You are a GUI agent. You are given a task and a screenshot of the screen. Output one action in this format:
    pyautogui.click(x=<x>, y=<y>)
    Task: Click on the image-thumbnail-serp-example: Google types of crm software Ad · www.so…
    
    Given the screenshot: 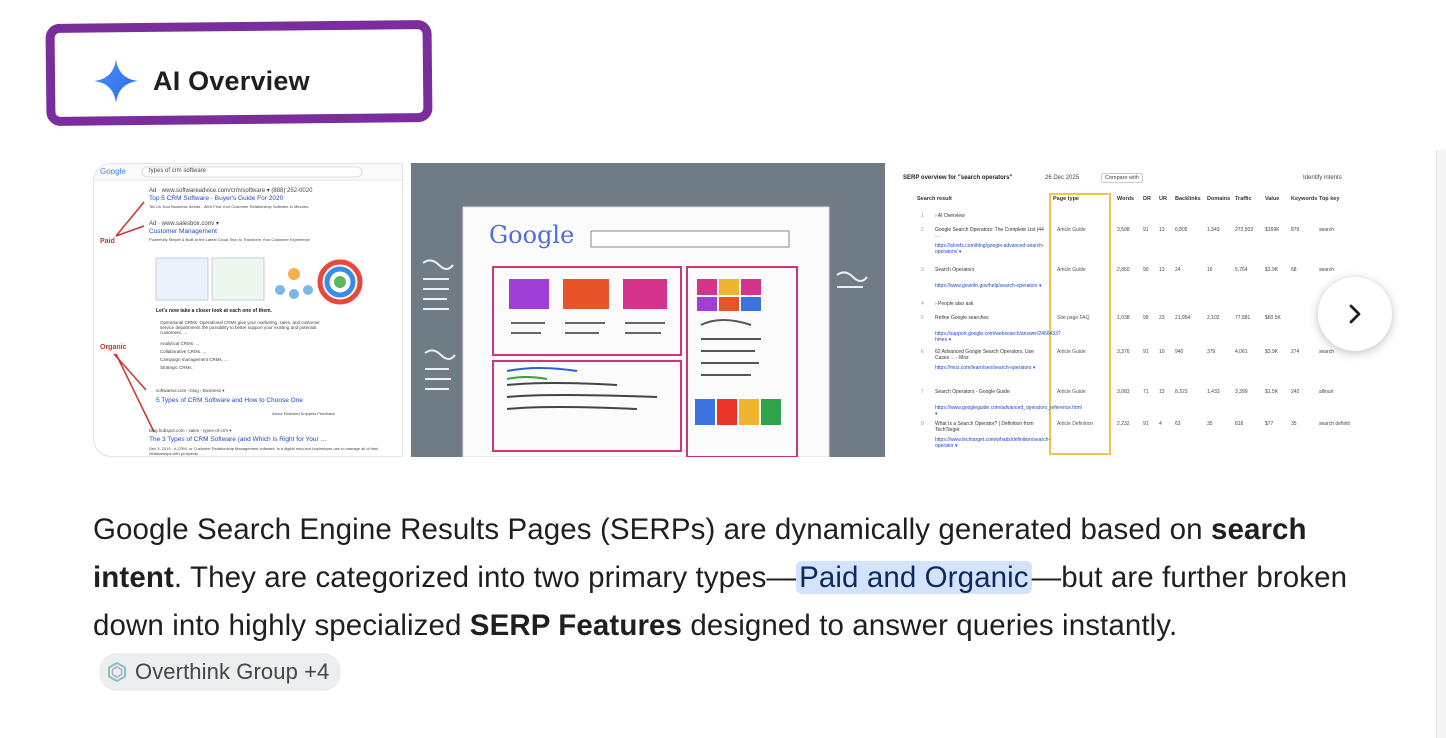 What is the action you would take?
    pyautogui.click(x=248, y=310)
    